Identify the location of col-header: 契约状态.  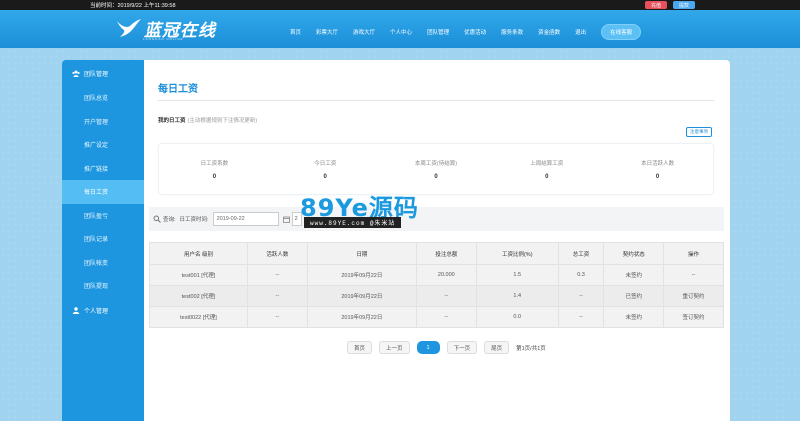
(634, 253).